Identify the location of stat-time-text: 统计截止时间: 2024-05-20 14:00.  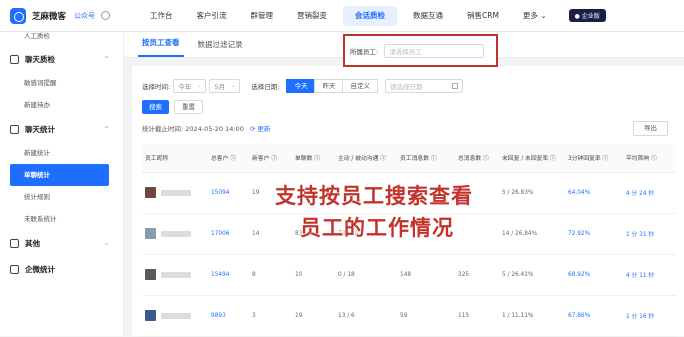
(193, 129).